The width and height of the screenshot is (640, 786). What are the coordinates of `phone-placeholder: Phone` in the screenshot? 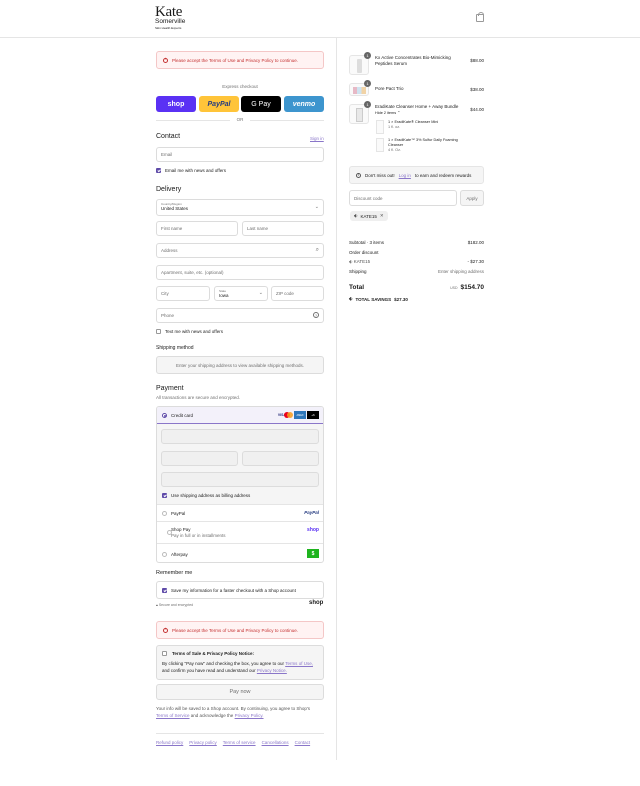 It's located at (168, 315).